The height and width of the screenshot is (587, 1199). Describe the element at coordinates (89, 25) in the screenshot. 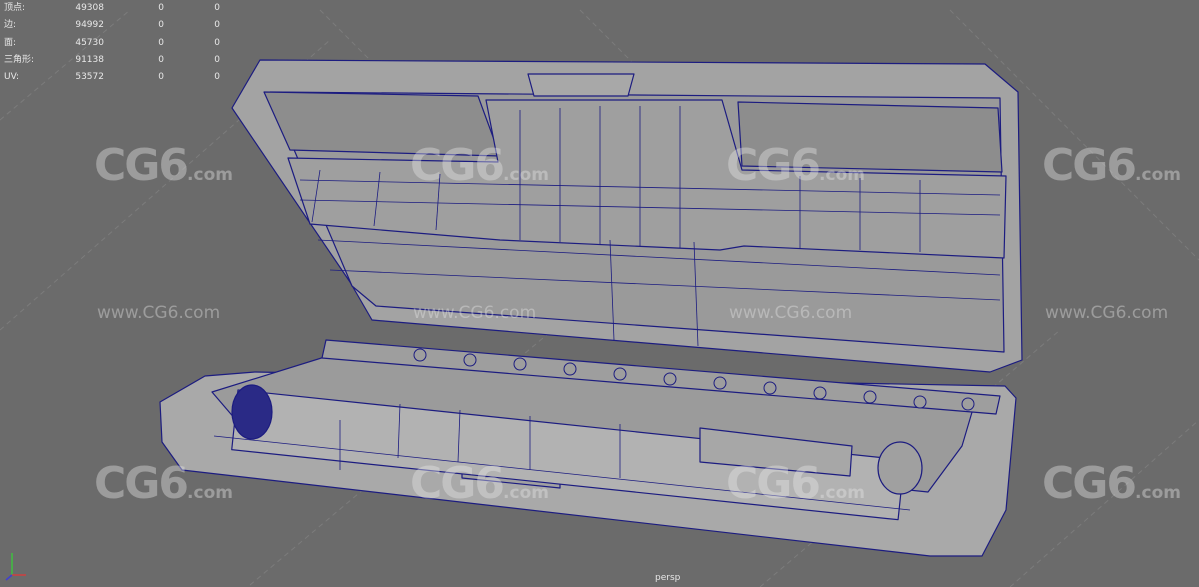

I see `stat-value: 94992` at that location.